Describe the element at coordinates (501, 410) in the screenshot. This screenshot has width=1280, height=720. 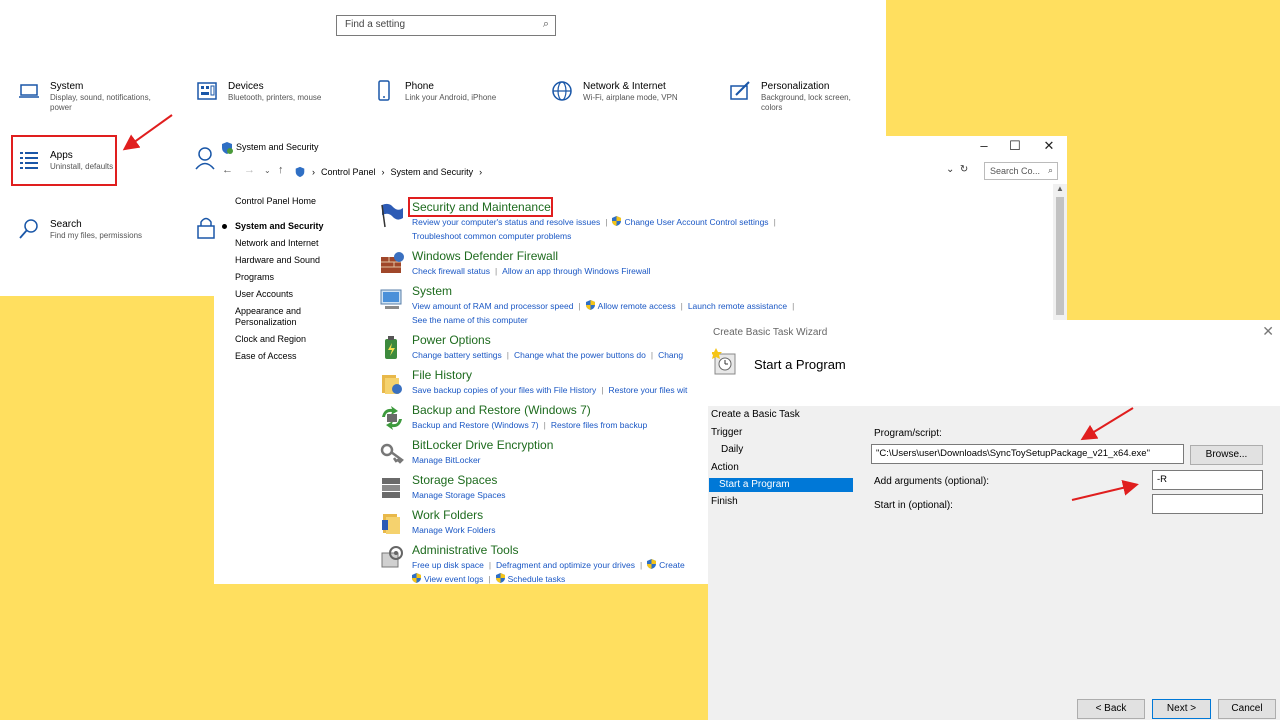
I see `category-title: Backup and Restore (Windows 7)` at that location.